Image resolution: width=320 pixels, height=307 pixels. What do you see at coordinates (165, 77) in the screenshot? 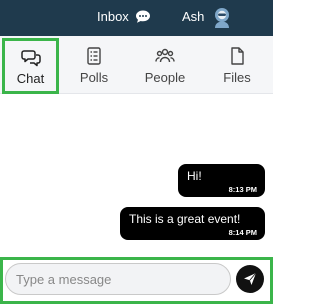
I see `tab-people-label: People` at bounding box center [165, 77].